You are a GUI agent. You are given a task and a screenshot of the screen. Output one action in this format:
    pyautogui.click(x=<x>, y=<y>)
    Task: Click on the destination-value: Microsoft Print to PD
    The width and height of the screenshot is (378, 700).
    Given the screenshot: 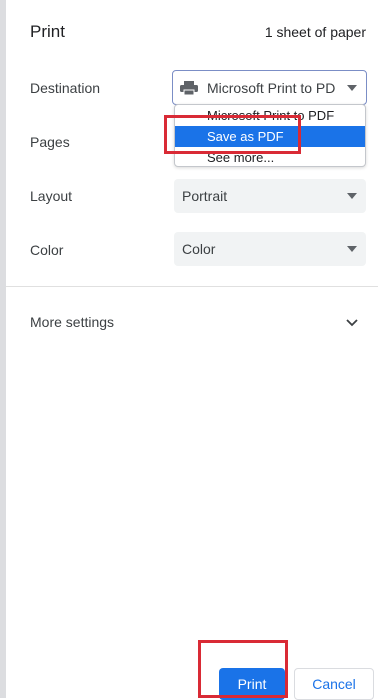 What is the action you would take?
    pyautogui.click(x=271, y=87)
    